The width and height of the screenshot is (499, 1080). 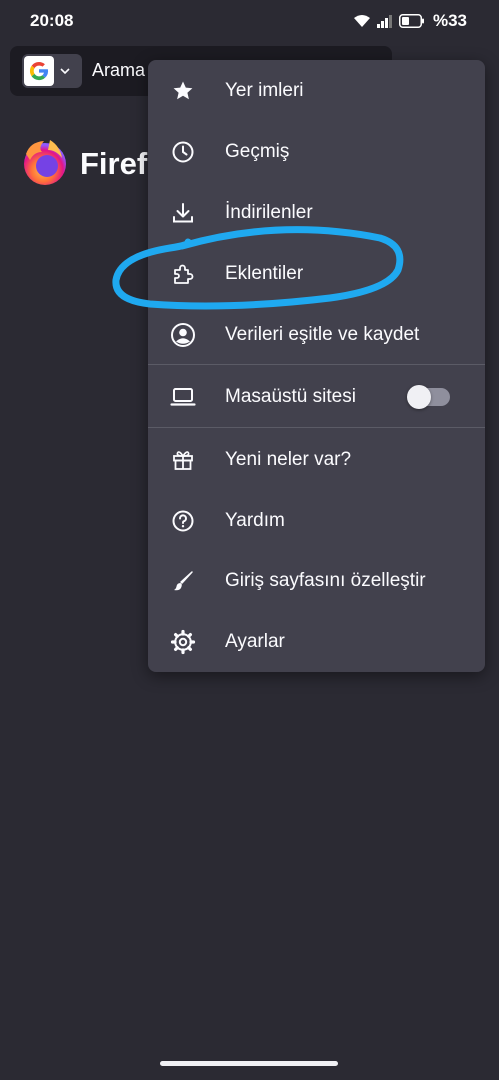 I want to click on menu-item-help: Yardım, so click(x=316, y=520).